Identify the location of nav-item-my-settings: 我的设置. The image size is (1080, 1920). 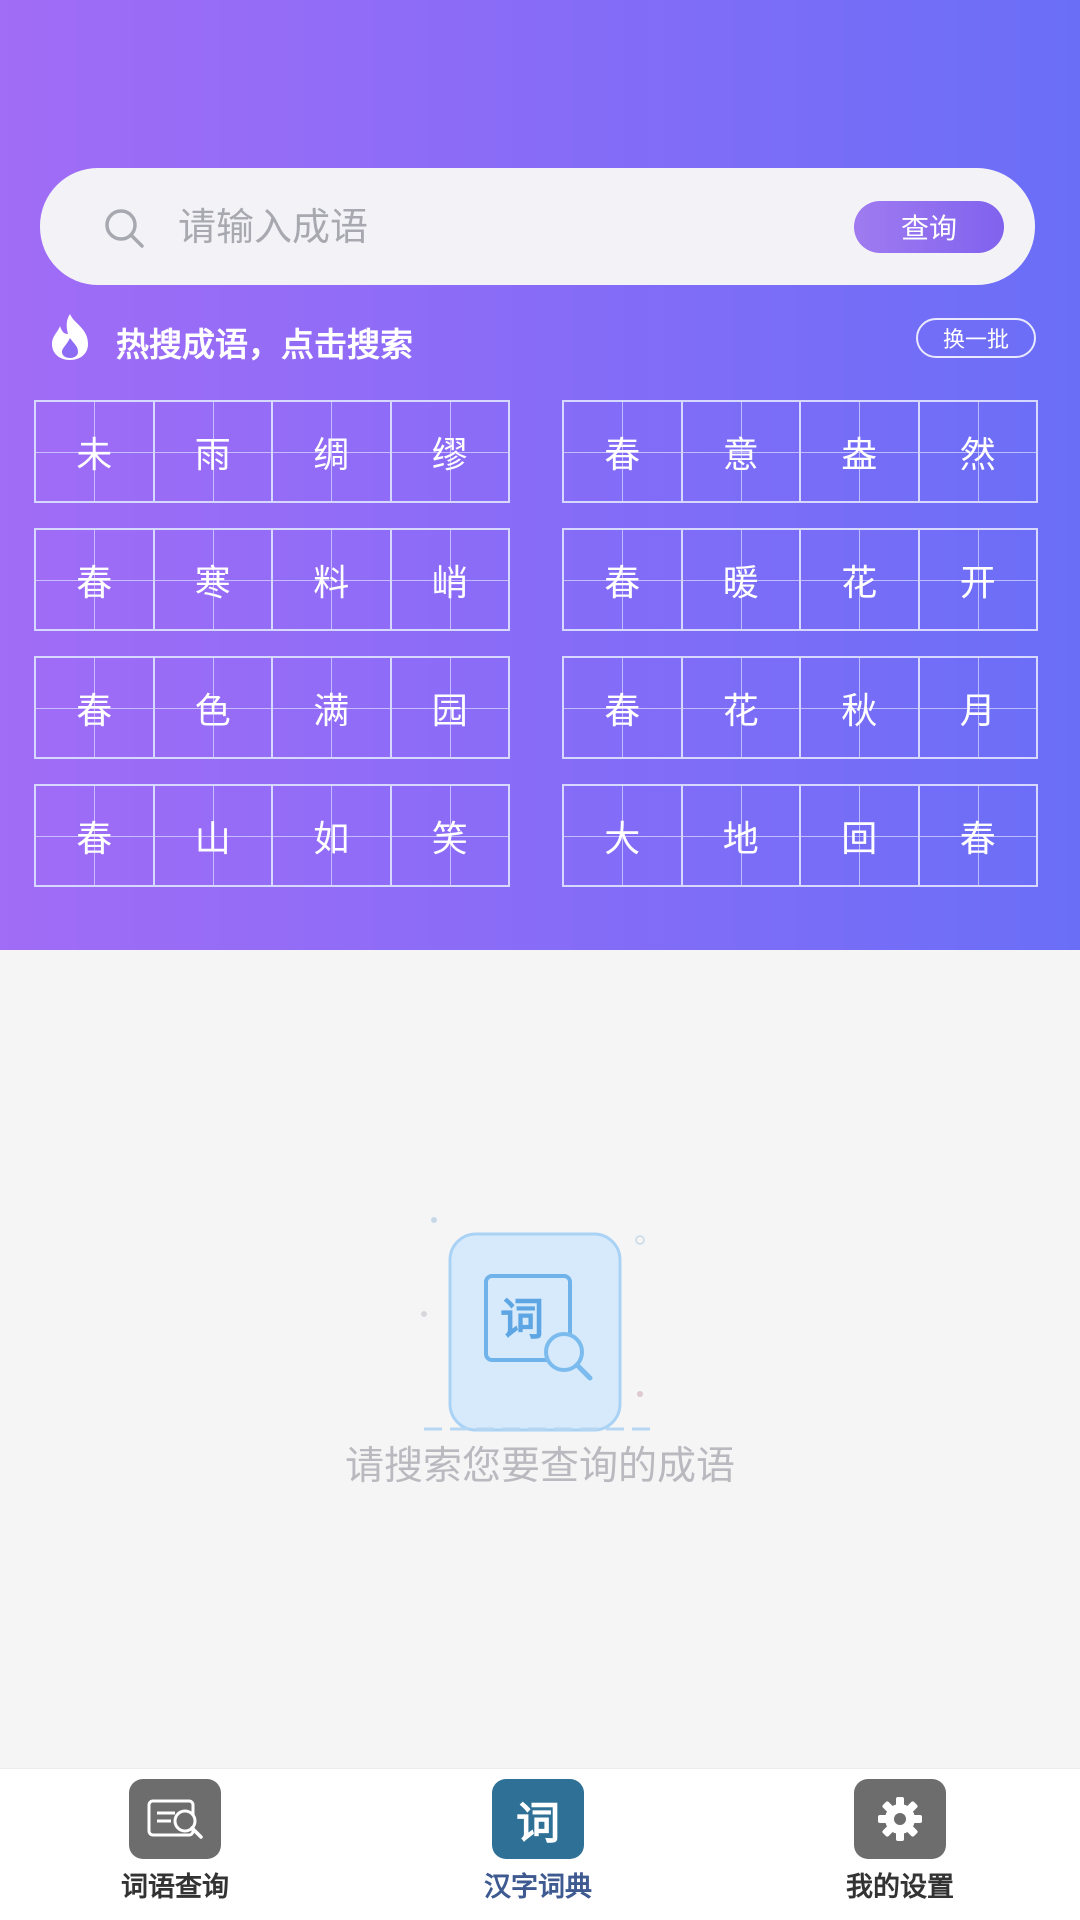
(900, 1844).